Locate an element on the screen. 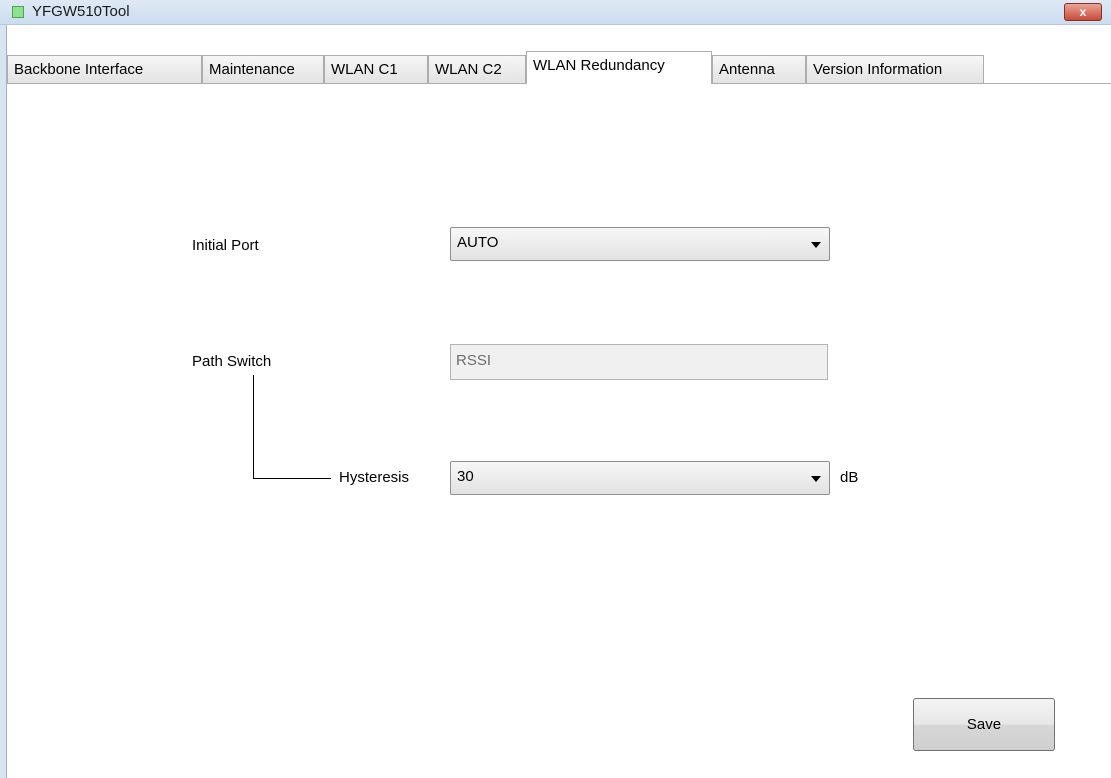  tab-wlan-c1: WLAN C1 is located at coordinates (376, 69).